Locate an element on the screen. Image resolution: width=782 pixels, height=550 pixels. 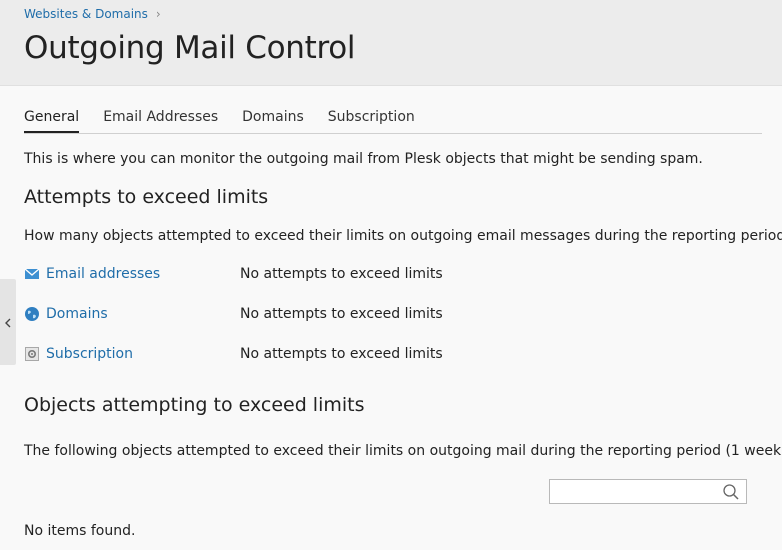
breadcrumb: Websites & Domains › is located at coordinates (92, 14).